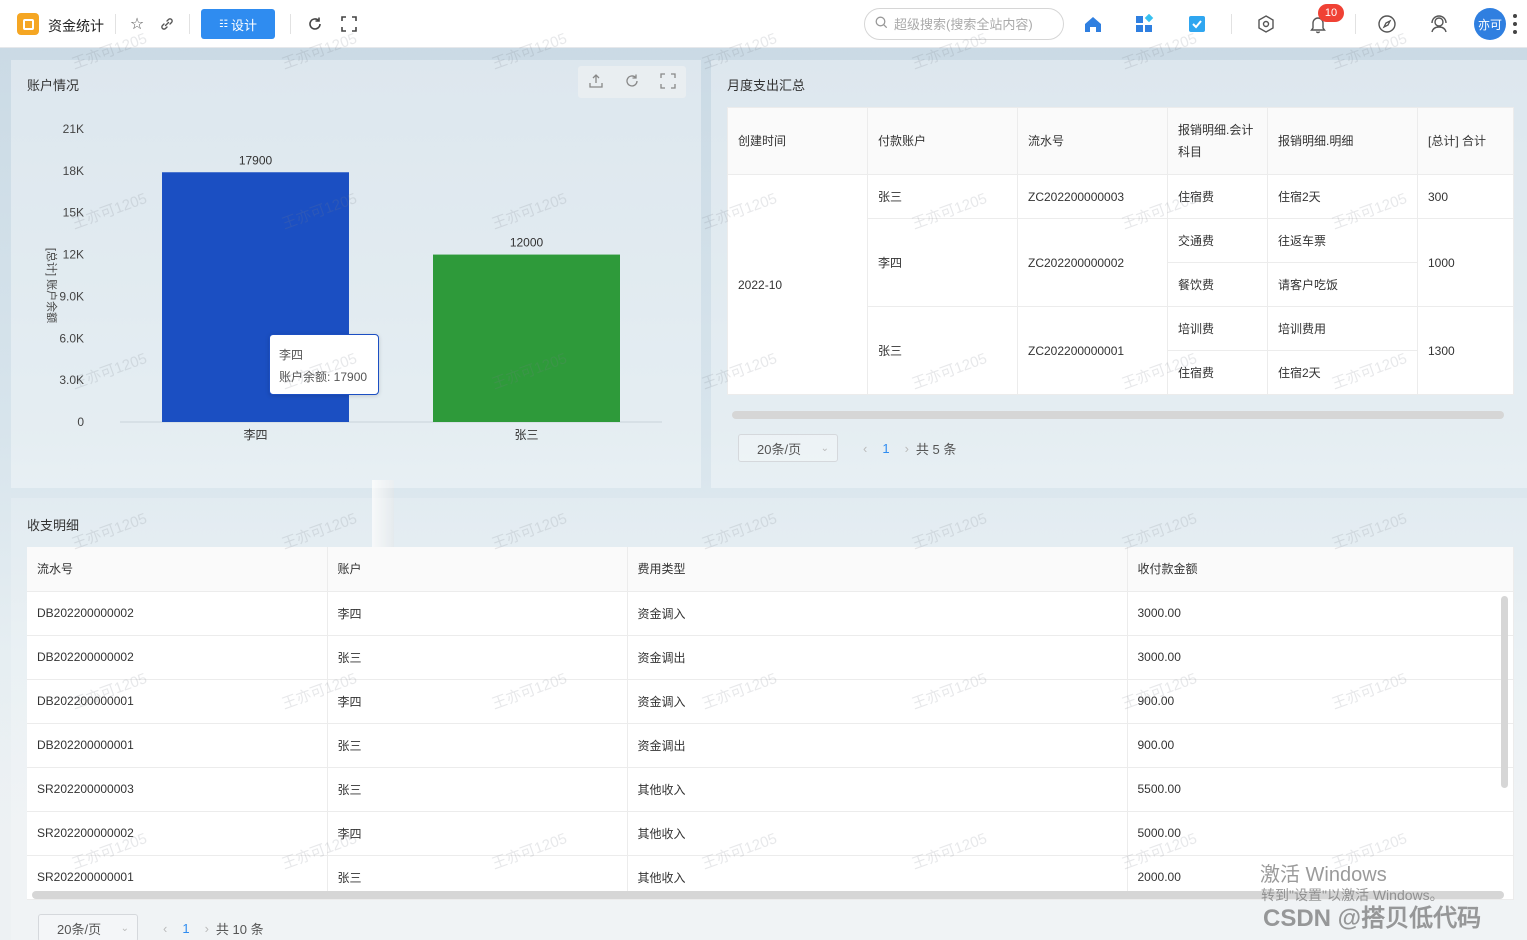 The height and width of the screenshot is (940, 1527). I want to click on y-tick-label: 3.0K, so click(71, 380).